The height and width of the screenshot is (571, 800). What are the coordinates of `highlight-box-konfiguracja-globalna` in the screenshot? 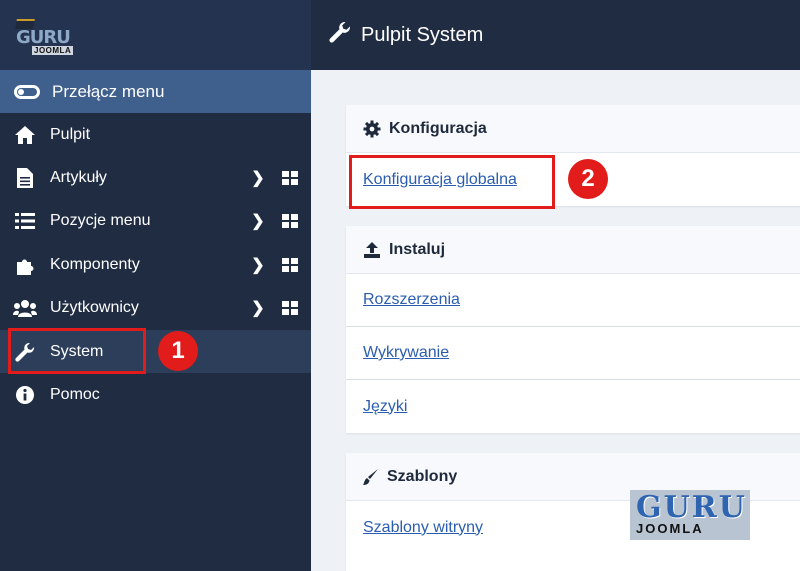 It's located at (452, 182).